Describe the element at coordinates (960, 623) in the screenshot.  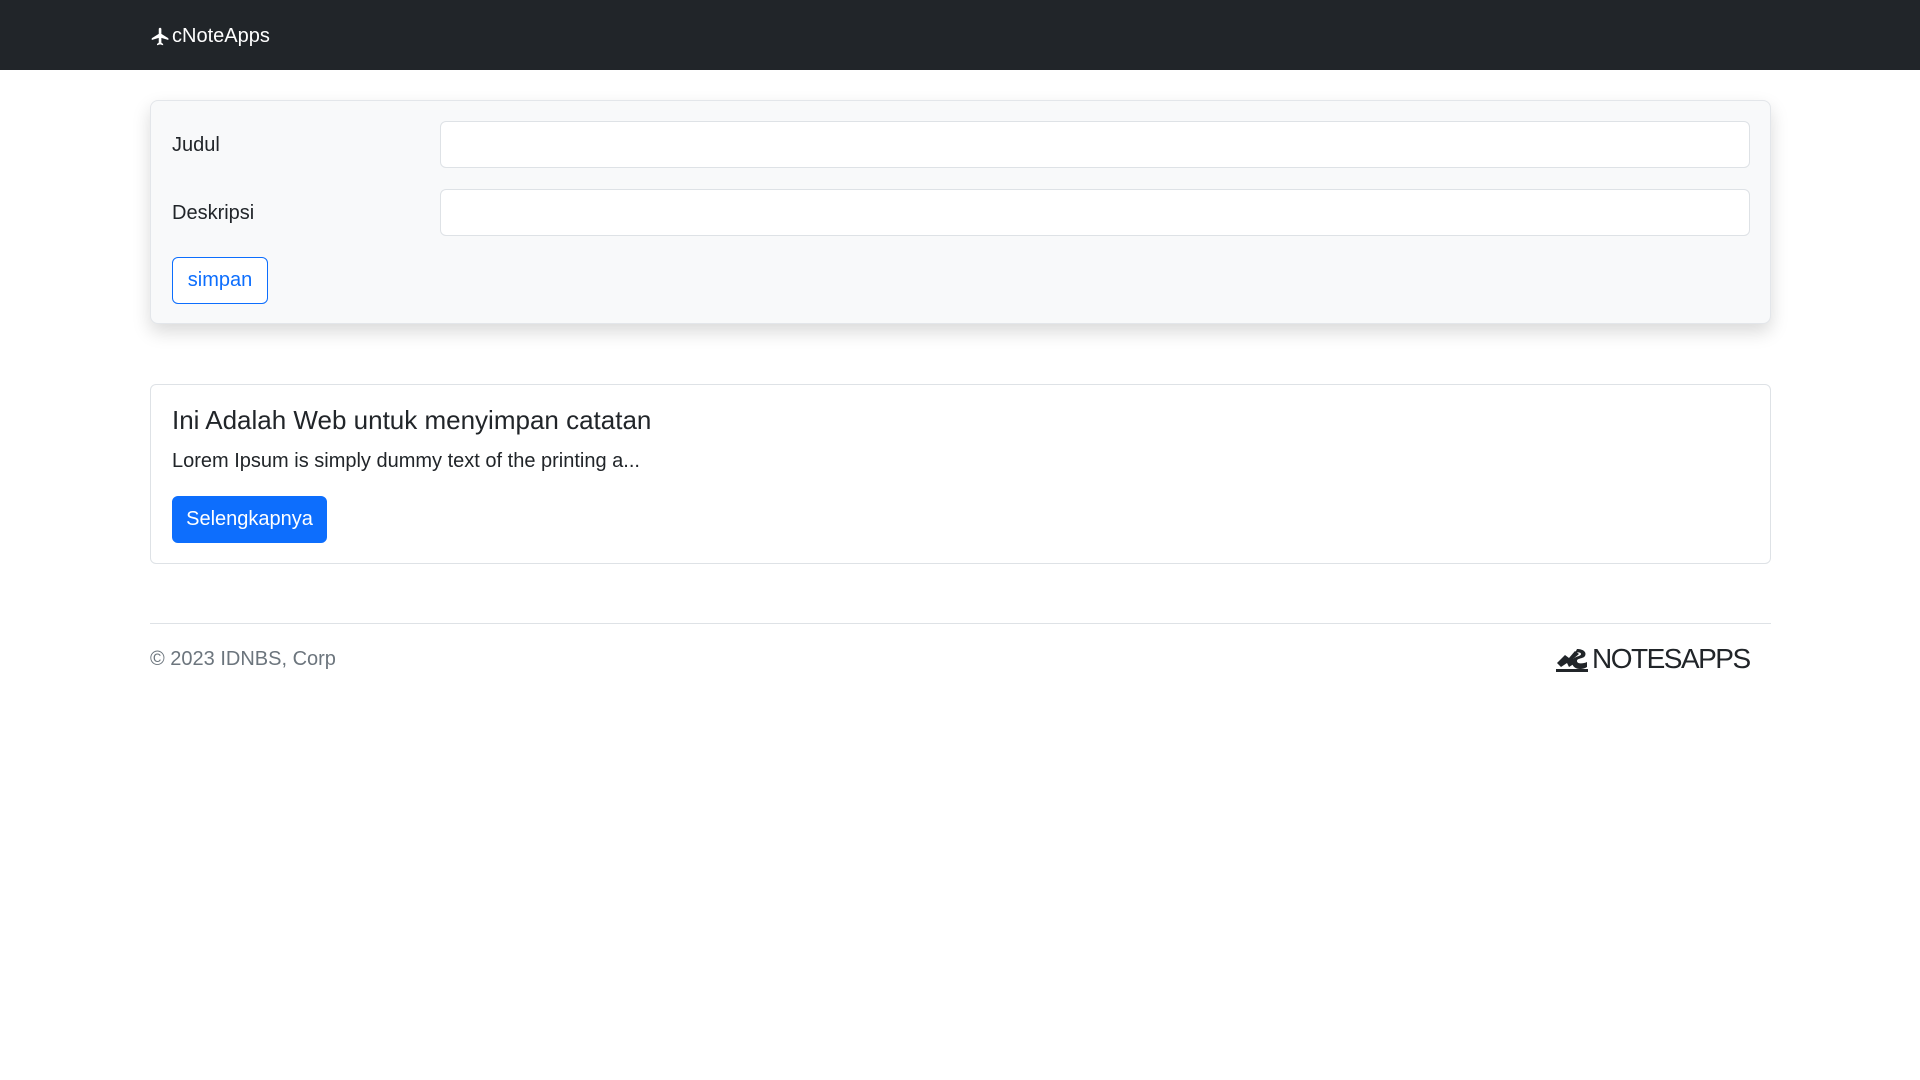
I see `footer-divider` at that location.